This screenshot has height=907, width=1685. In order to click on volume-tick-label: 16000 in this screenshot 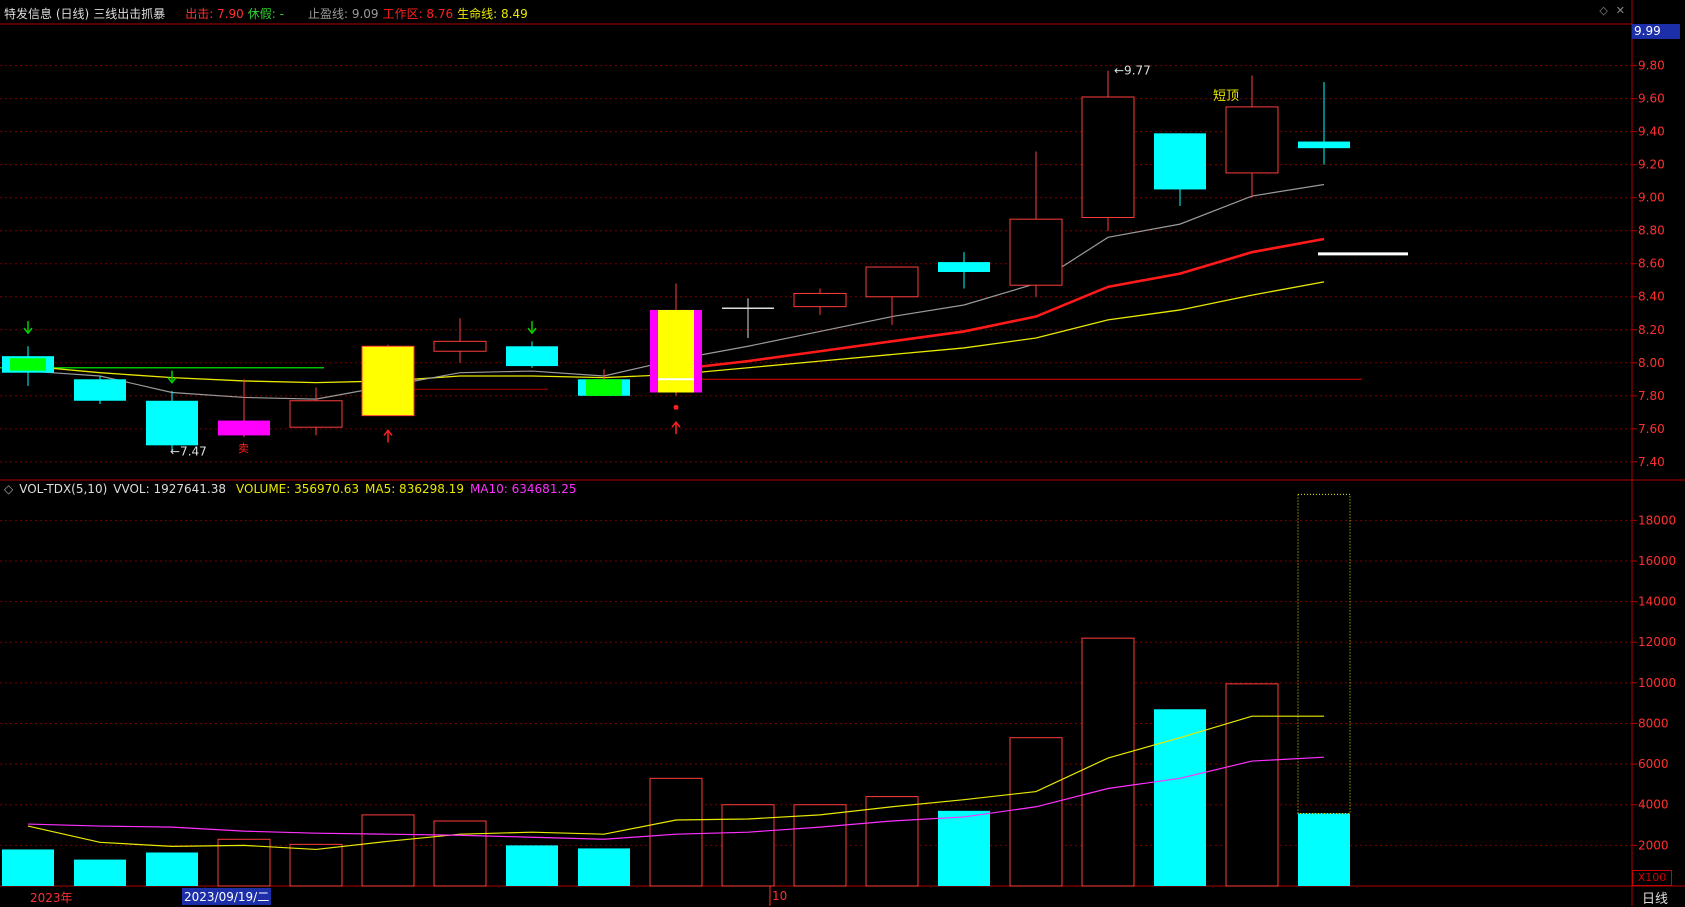, I will do `click(1657, 561)`.